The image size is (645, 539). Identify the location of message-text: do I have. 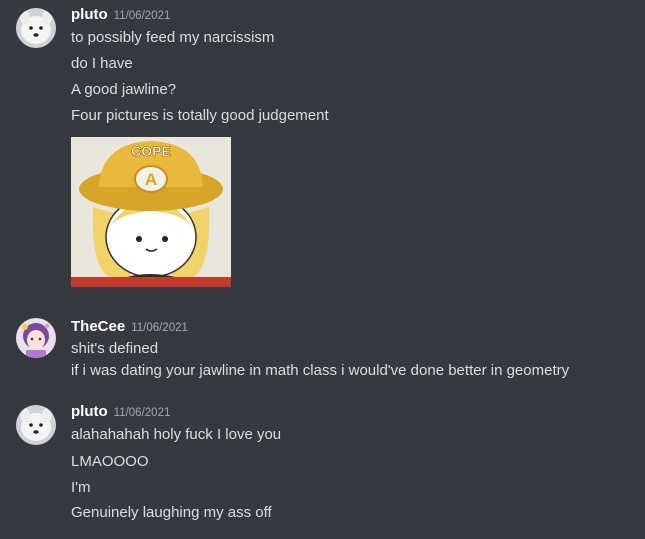
(102, 63).